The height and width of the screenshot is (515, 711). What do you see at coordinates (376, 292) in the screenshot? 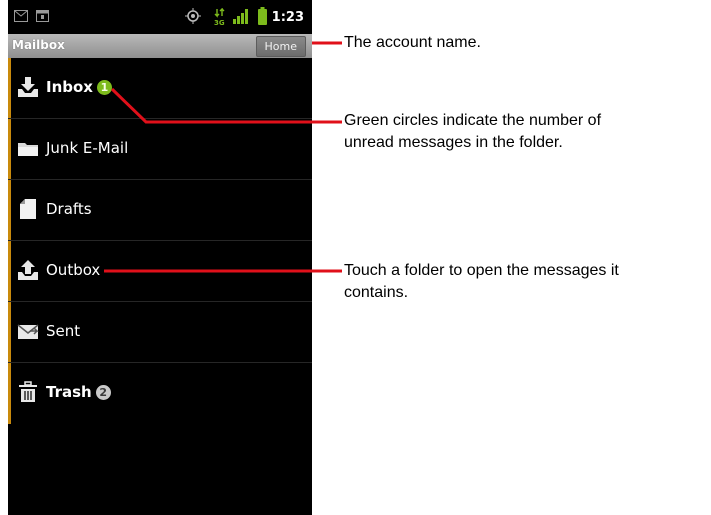
I see `callout-open-line-2: contains.` at bounding box center [376, 292].